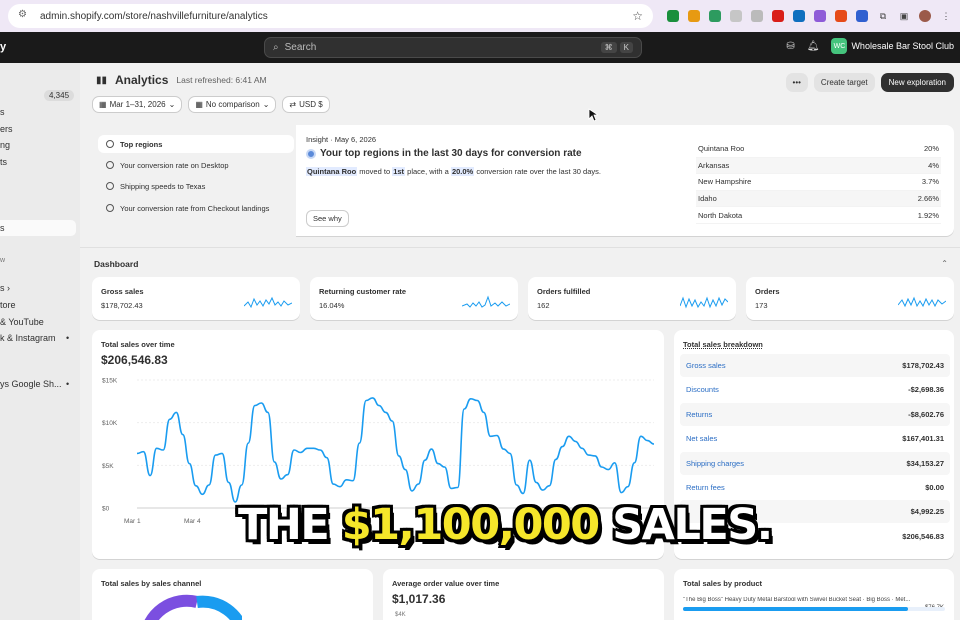  Describe the element at coordinates (944, 263) in the screenshot. I see `chevron-up-icon: ⌃` at that location.